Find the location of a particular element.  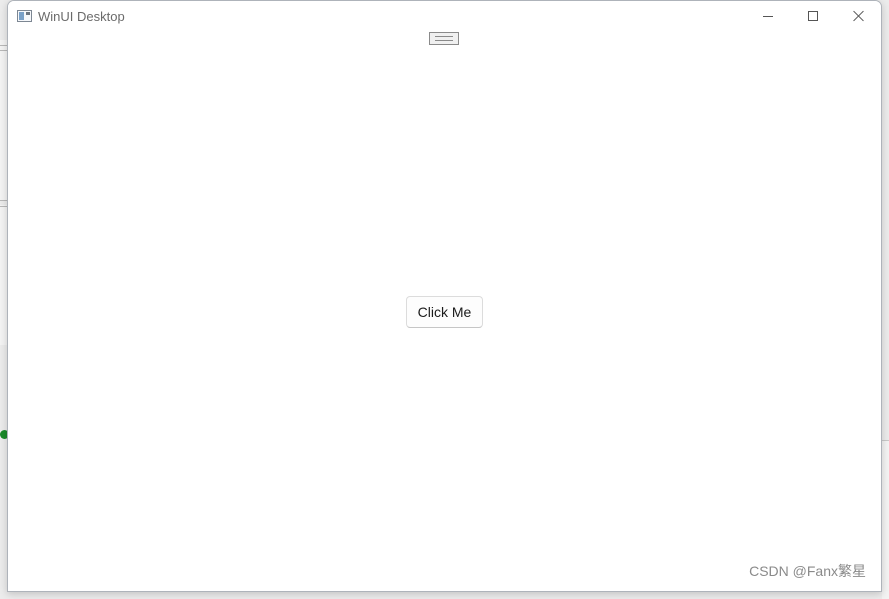

maximize-icon is located at coordinates (813, 16).